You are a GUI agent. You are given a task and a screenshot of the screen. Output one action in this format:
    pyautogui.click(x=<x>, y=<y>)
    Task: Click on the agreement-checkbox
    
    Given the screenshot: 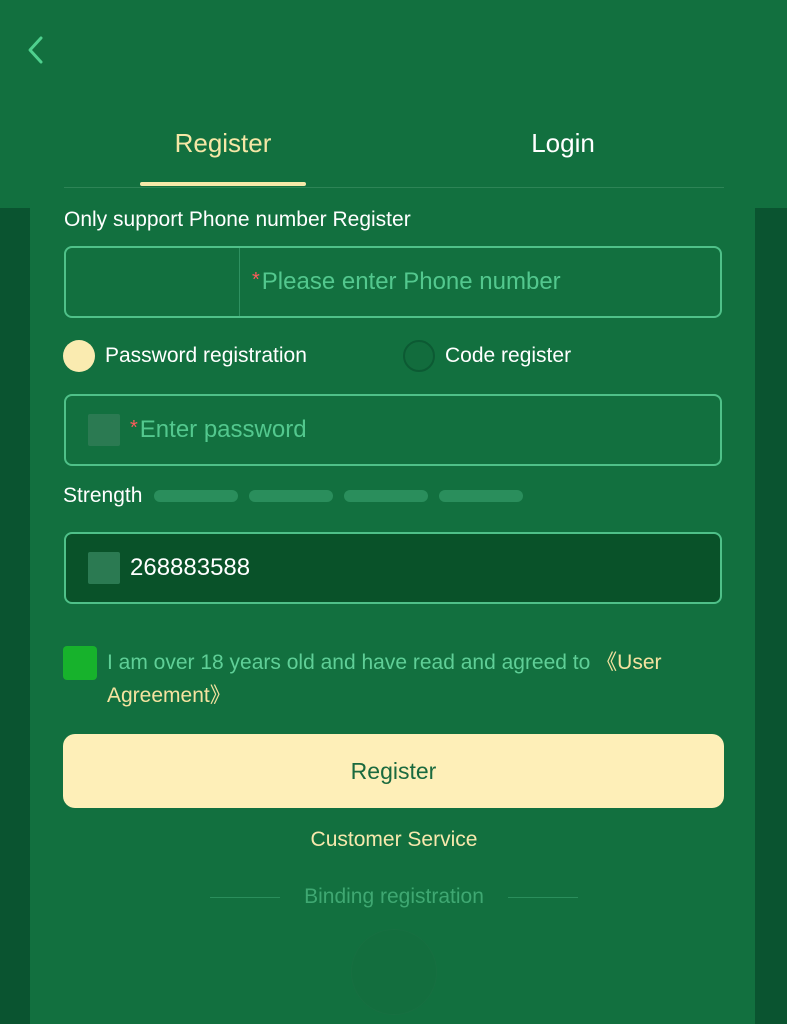 What is the action you would take?
    pyautogui.click(x=80, y=663)
    